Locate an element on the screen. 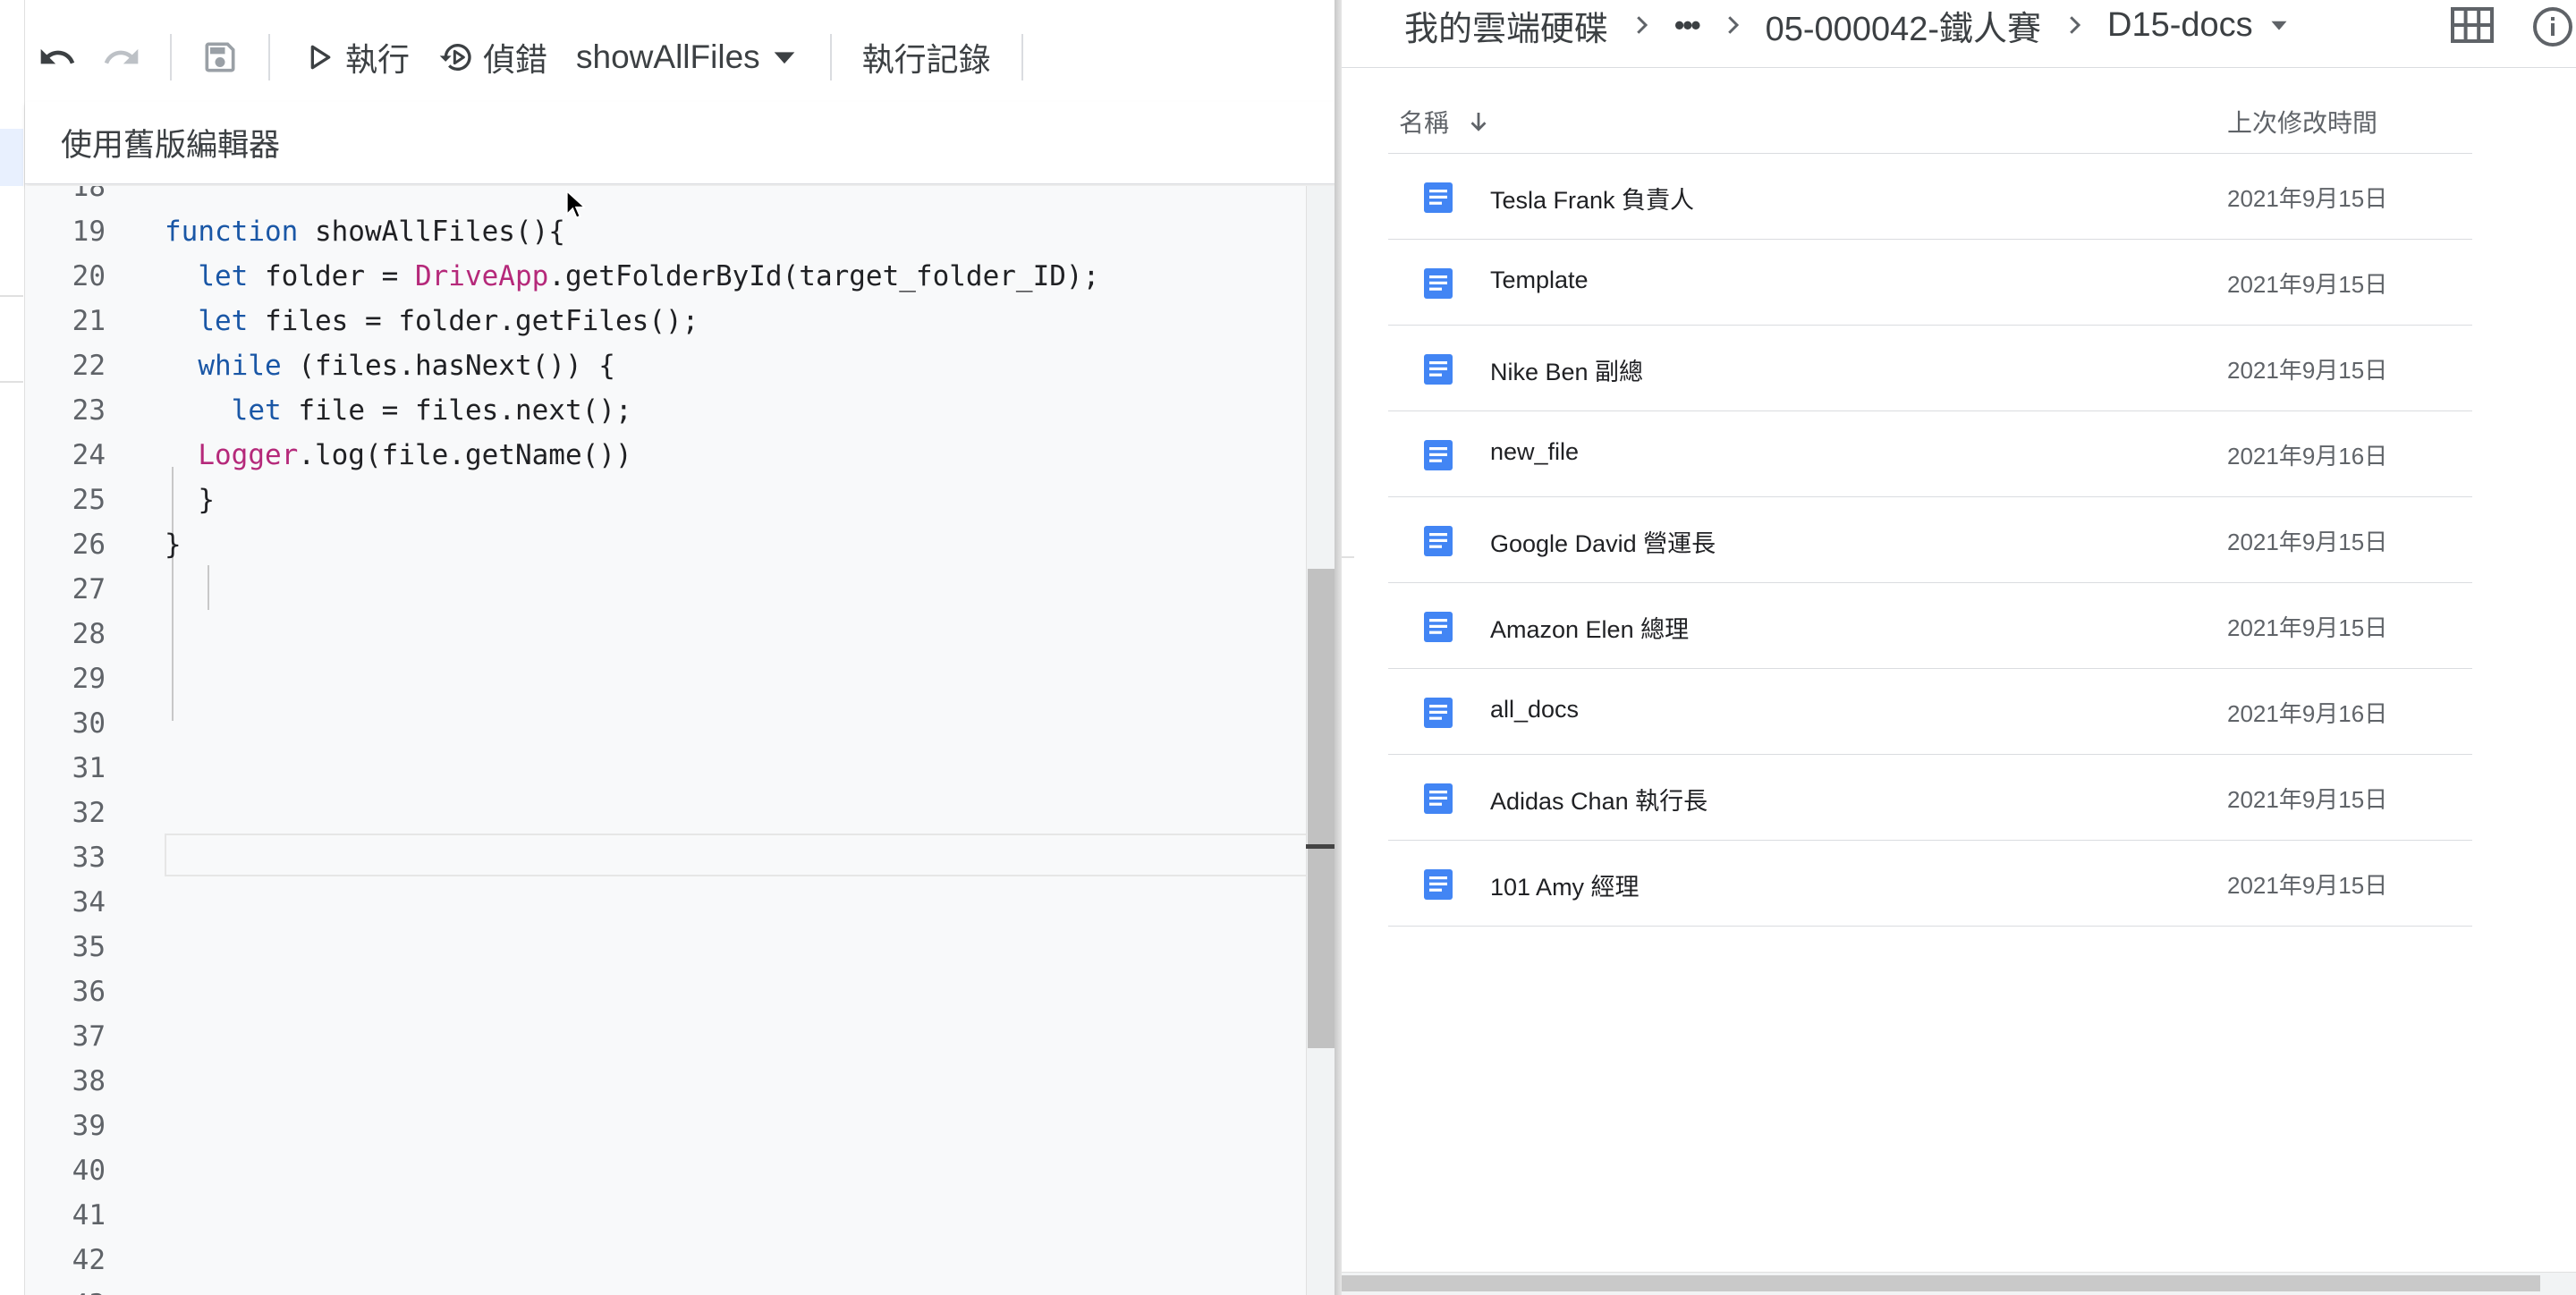  code-line: 42 is located at coordinates (665, 1260).